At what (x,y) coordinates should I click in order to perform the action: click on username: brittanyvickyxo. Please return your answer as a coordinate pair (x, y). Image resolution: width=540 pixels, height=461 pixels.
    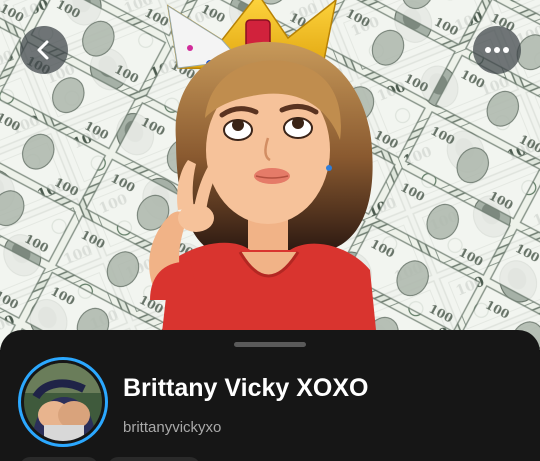
    Looking at the image, I should click on (172, 427).